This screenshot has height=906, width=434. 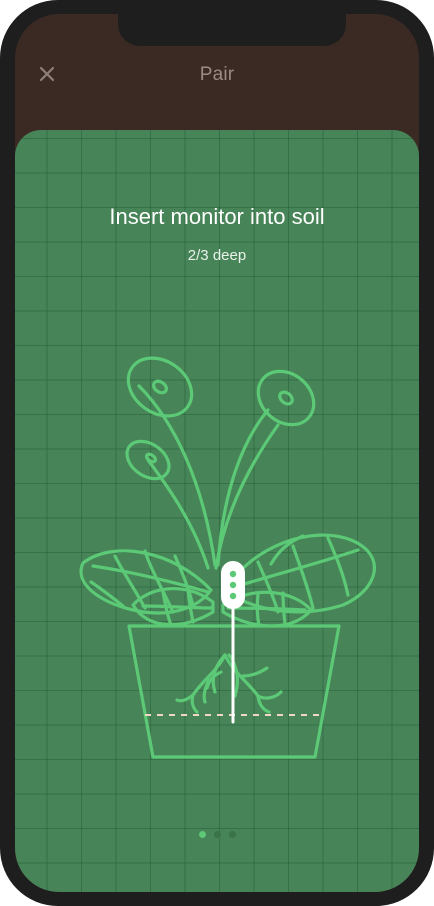 I want to click on instruction-heading: Insert monitor into soil, so click(x=217, y=216).